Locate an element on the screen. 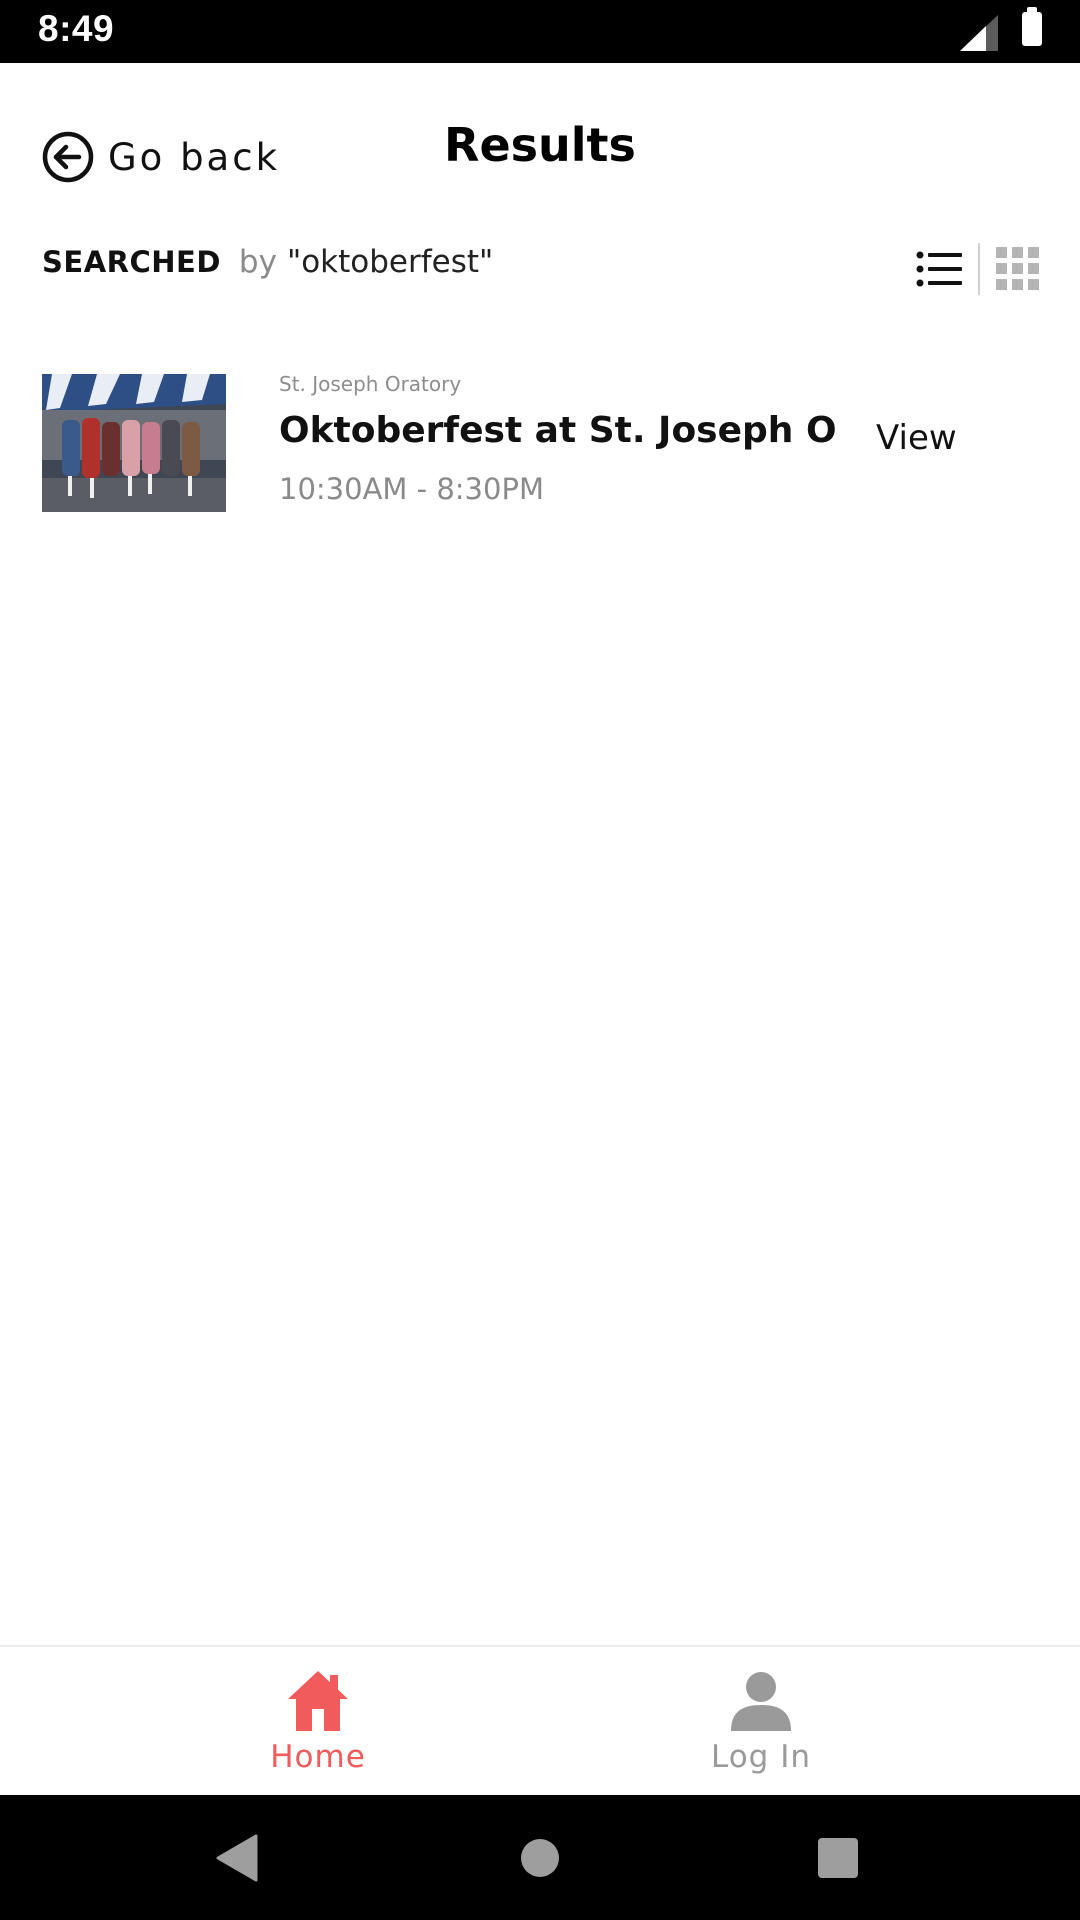  view-button: View is located at coordinates (916, 438).